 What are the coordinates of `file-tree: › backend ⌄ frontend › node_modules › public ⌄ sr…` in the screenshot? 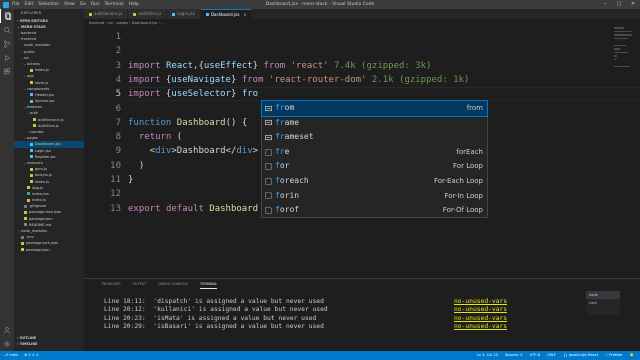 It's located at (49, 141).